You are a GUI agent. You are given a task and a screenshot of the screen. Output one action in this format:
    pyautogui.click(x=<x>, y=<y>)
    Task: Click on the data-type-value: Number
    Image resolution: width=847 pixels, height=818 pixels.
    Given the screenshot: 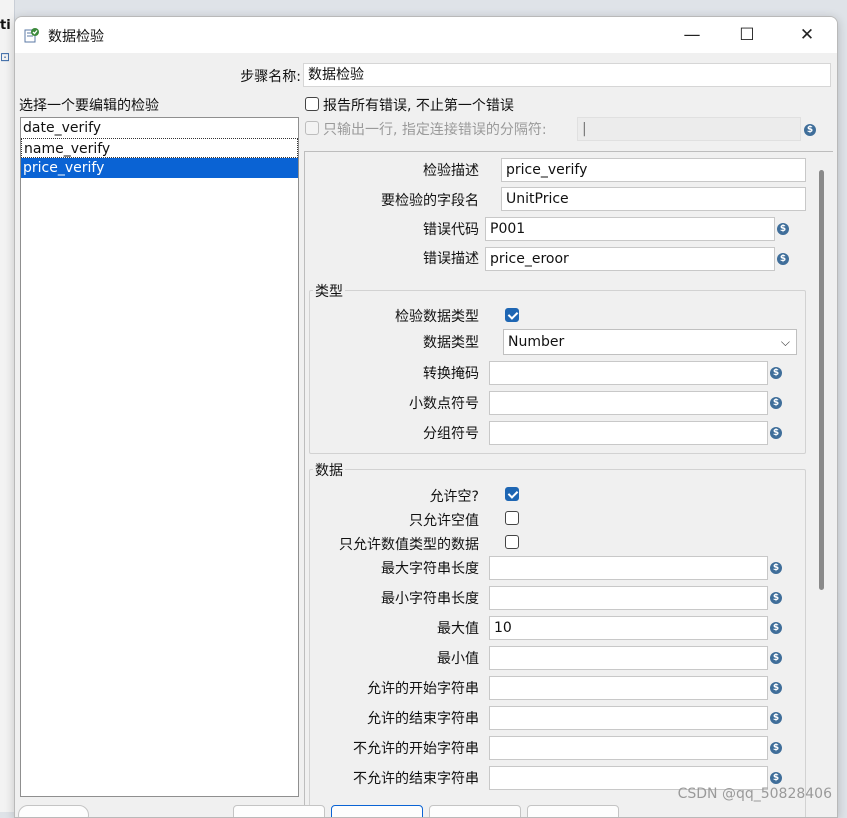 What is the action you would take?
    pyautogui.click(x=536, y=342)
    